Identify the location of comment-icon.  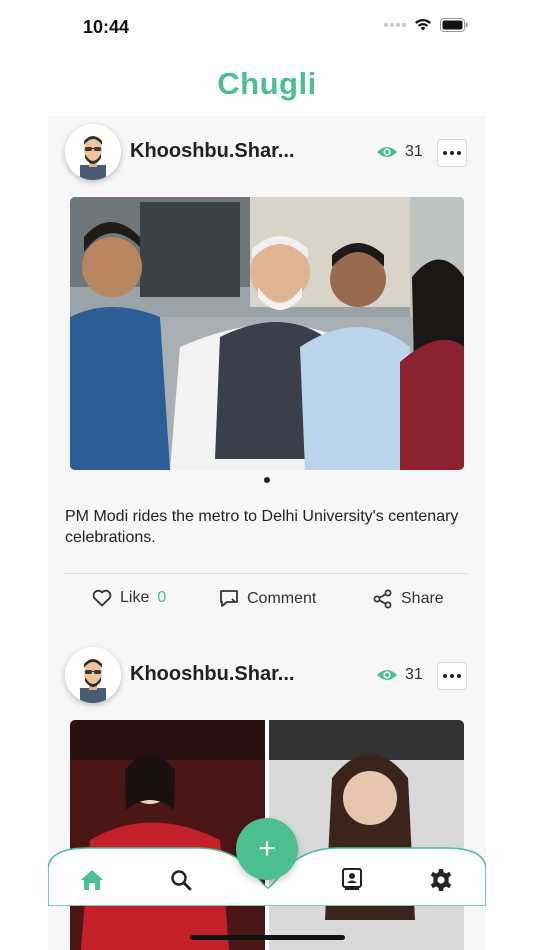
(229, 598).